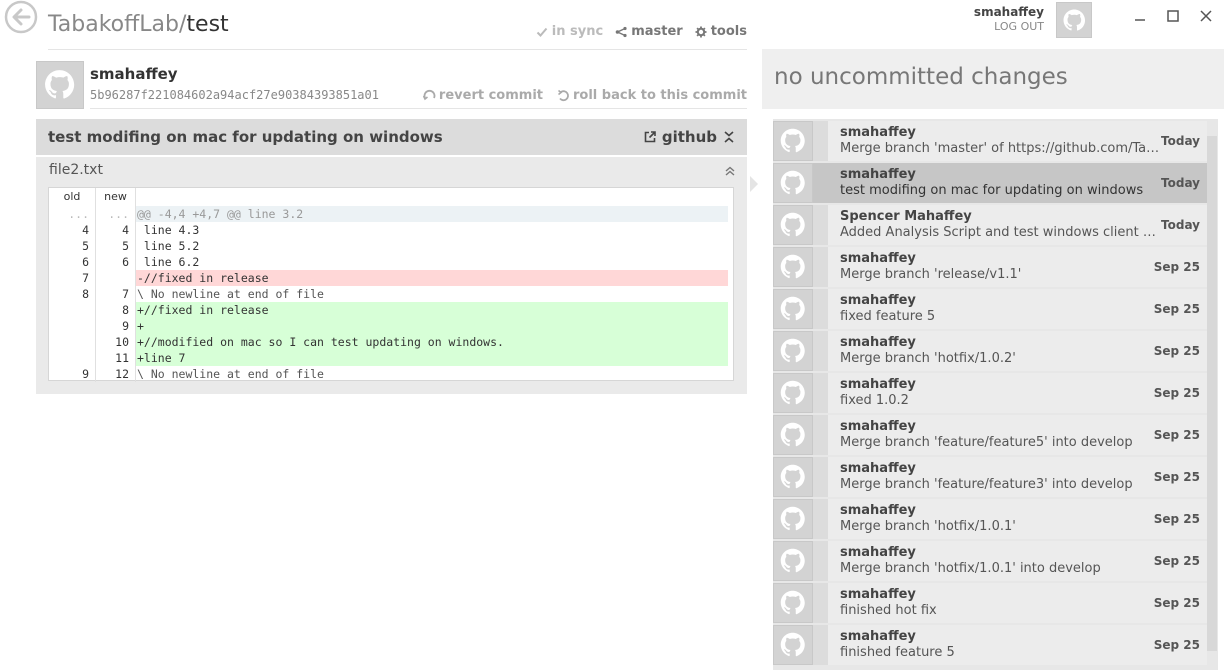  I want to click on logout-button: LOG OUT, so click(1019, 26).